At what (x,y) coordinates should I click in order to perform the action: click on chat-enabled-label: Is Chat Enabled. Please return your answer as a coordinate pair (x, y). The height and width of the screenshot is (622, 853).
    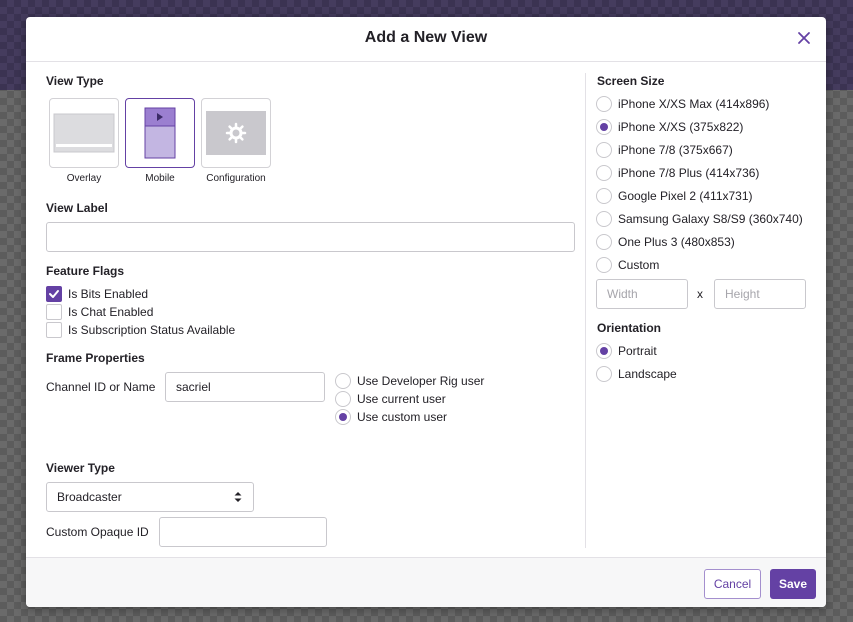
    Looking at the image, I should click on (111, 312).